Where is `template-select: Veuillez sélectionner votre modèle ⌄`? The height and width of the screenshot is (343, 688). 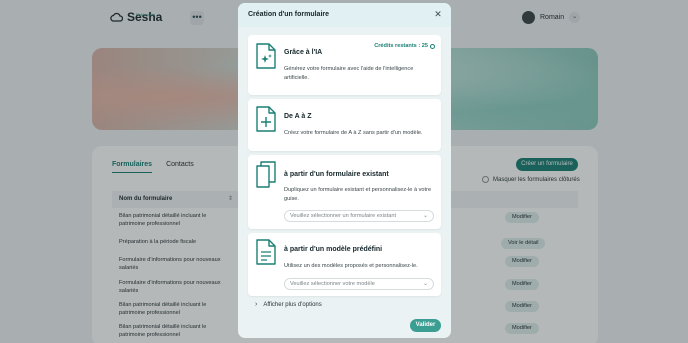
template-select: Veuillez sélectionner votre modèle ⌄ is located at coordinates (359, 284).